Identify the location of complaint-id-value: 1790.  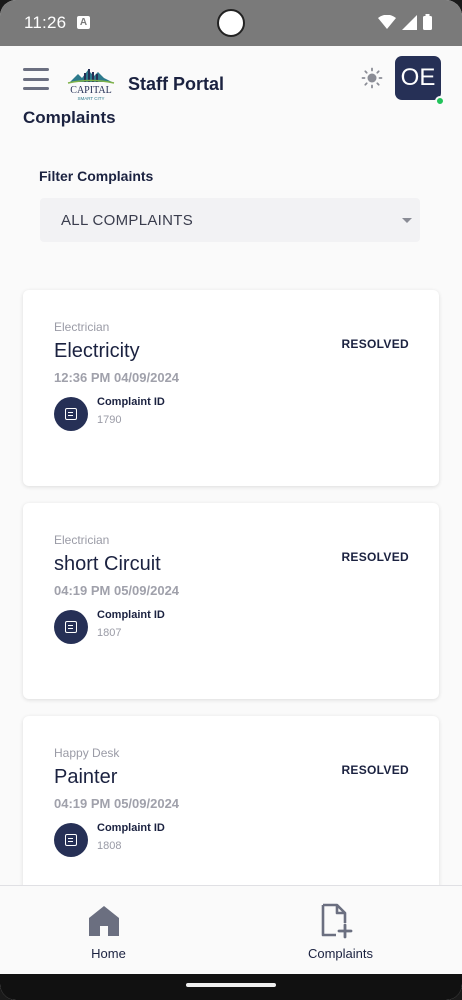
(109, 420).